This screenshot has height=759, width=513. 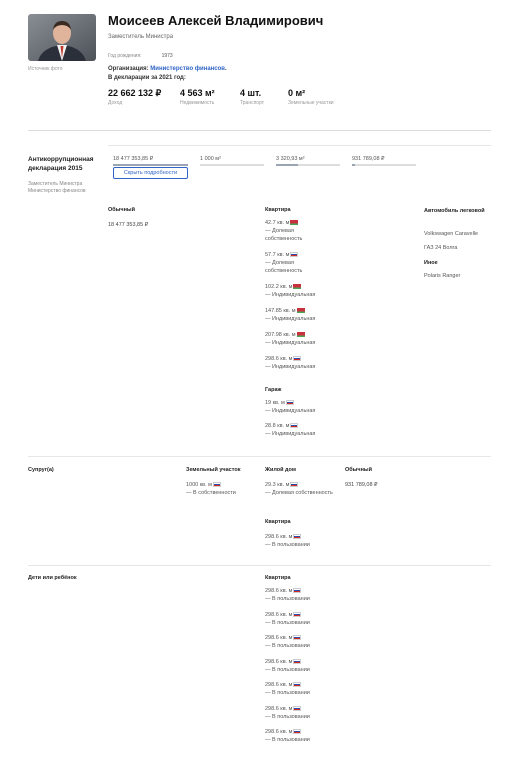 I want to click on spouse-land-item: 1000 кв. м — В собственности, so click(x=211, y=489).